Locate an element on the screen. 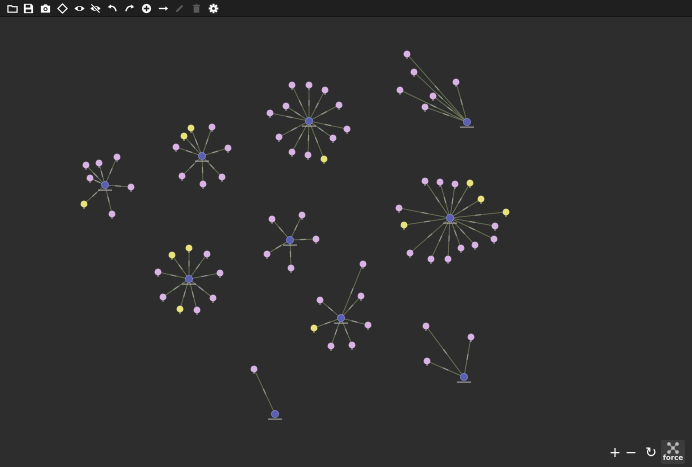 The height and width of the screenshot is (467, 692). select-shape-button is located at coordinates (62, 8).